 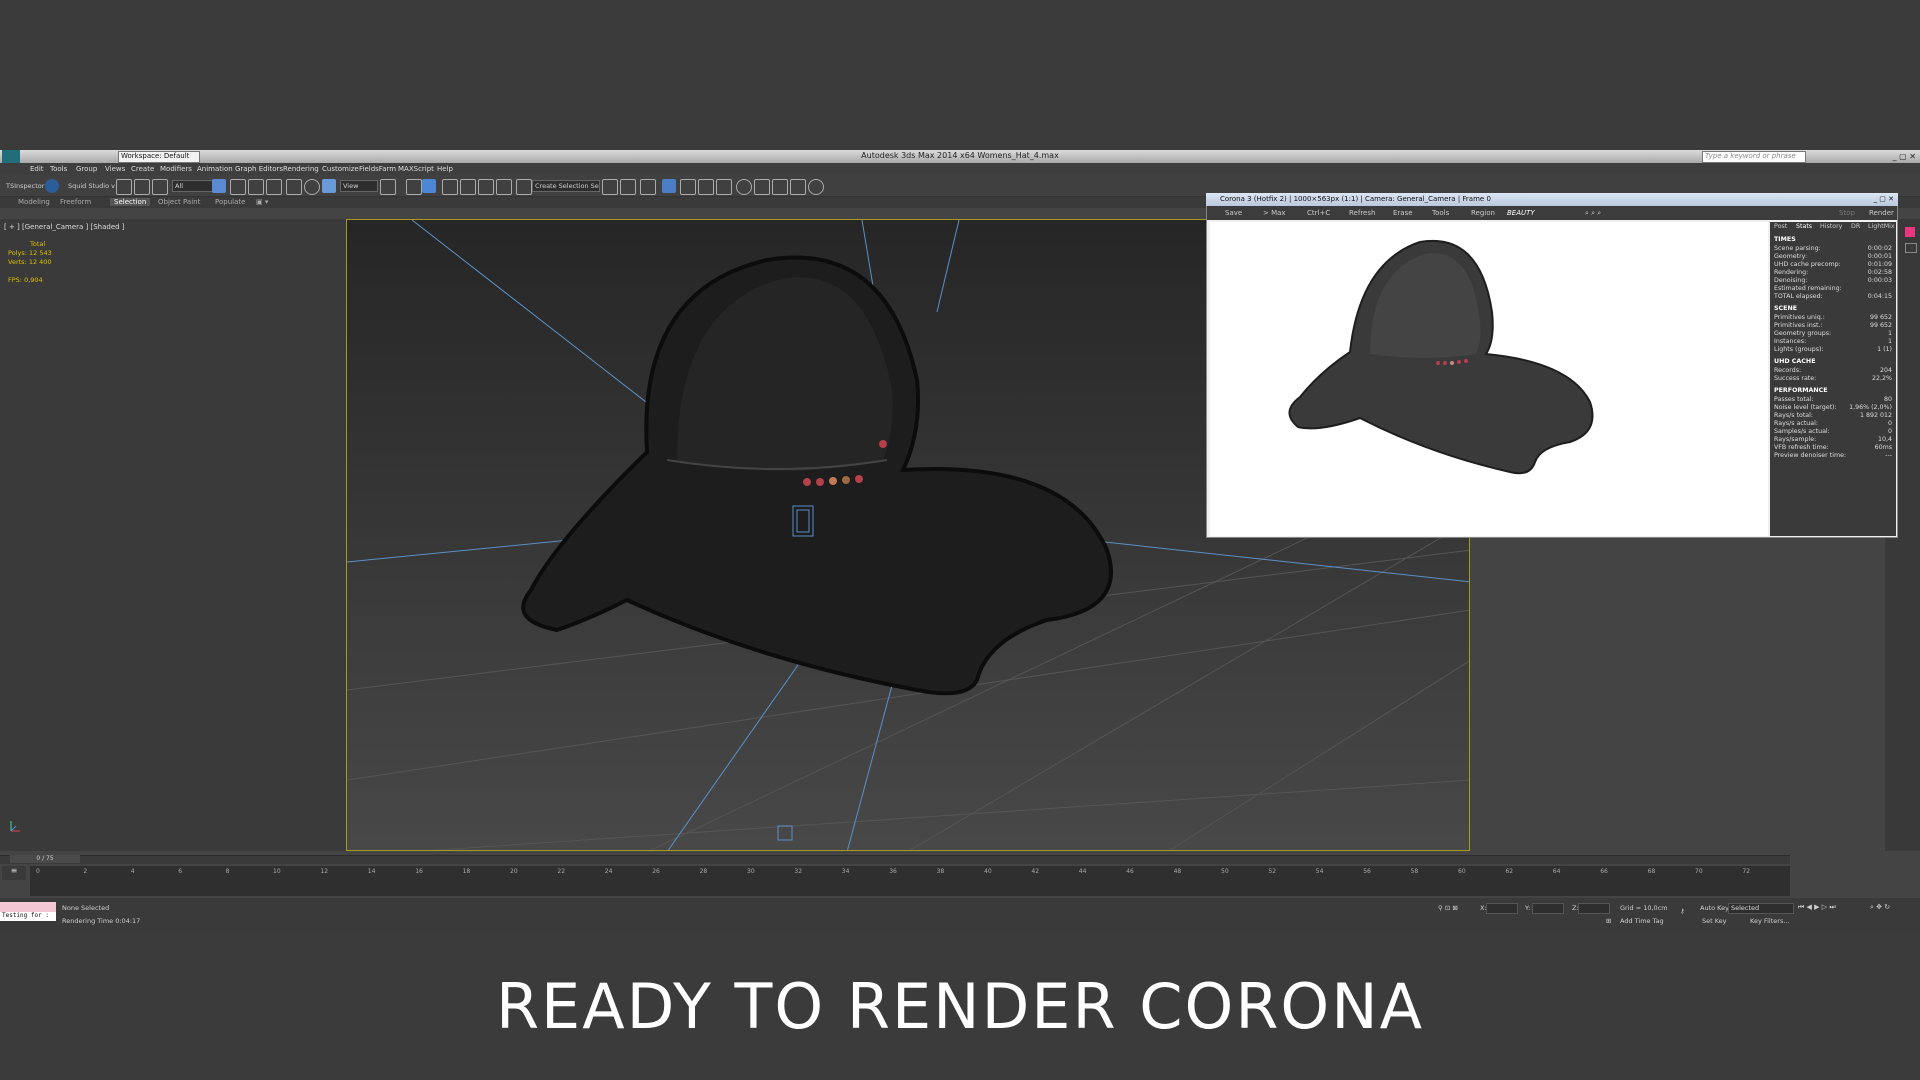 I want to click on add-time-tag: Add Time Tag, so click(x=1642, y=921).